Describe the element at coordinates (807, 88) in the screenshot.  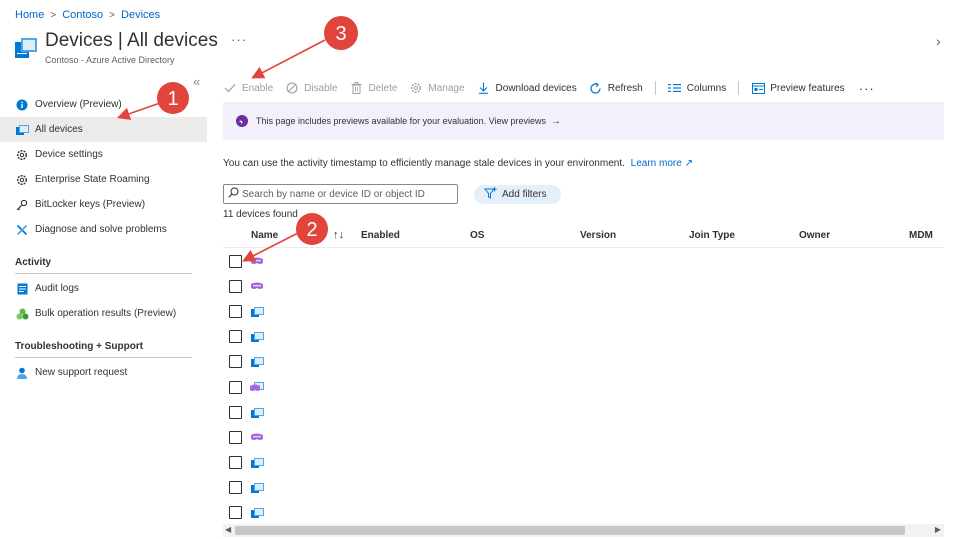
I see `preview-features-label: Preview features` at that location.